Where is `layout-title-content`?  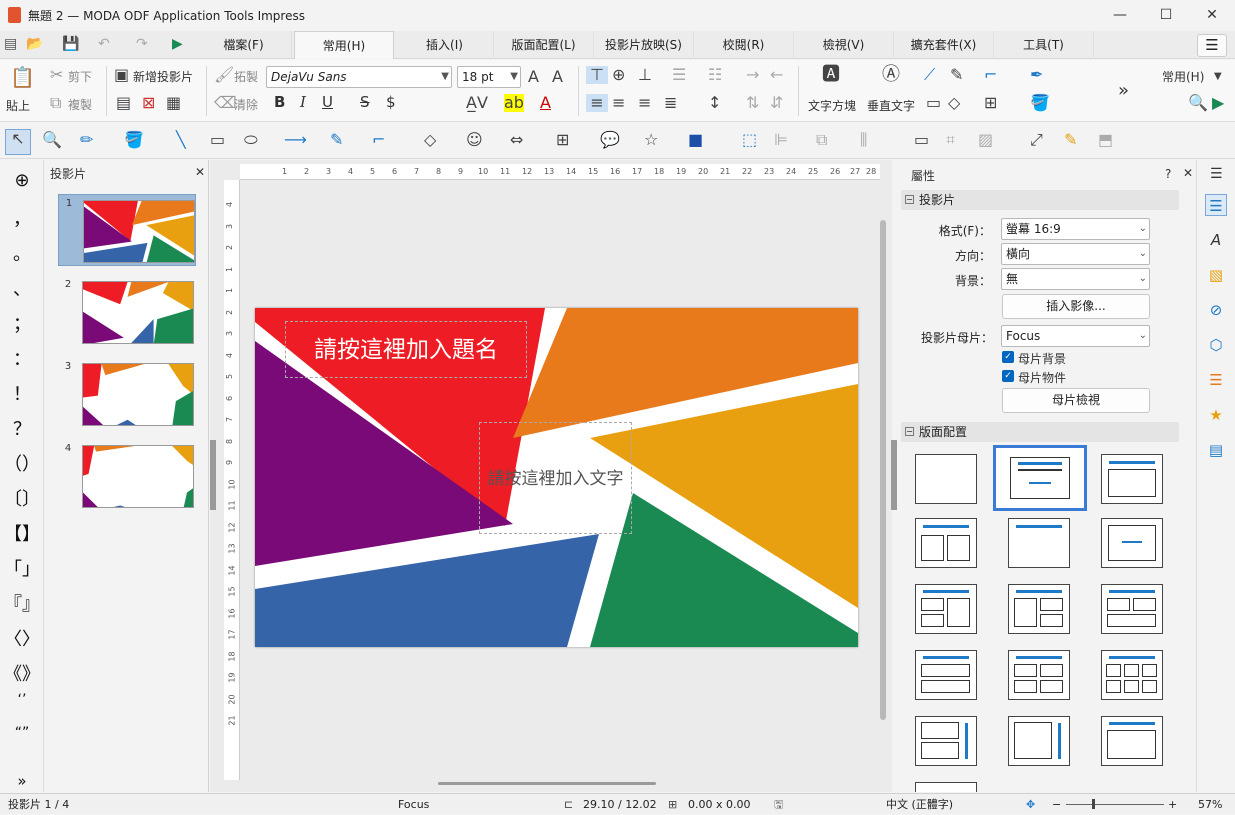 layout-title-content is located at coordinates (1132, 479).